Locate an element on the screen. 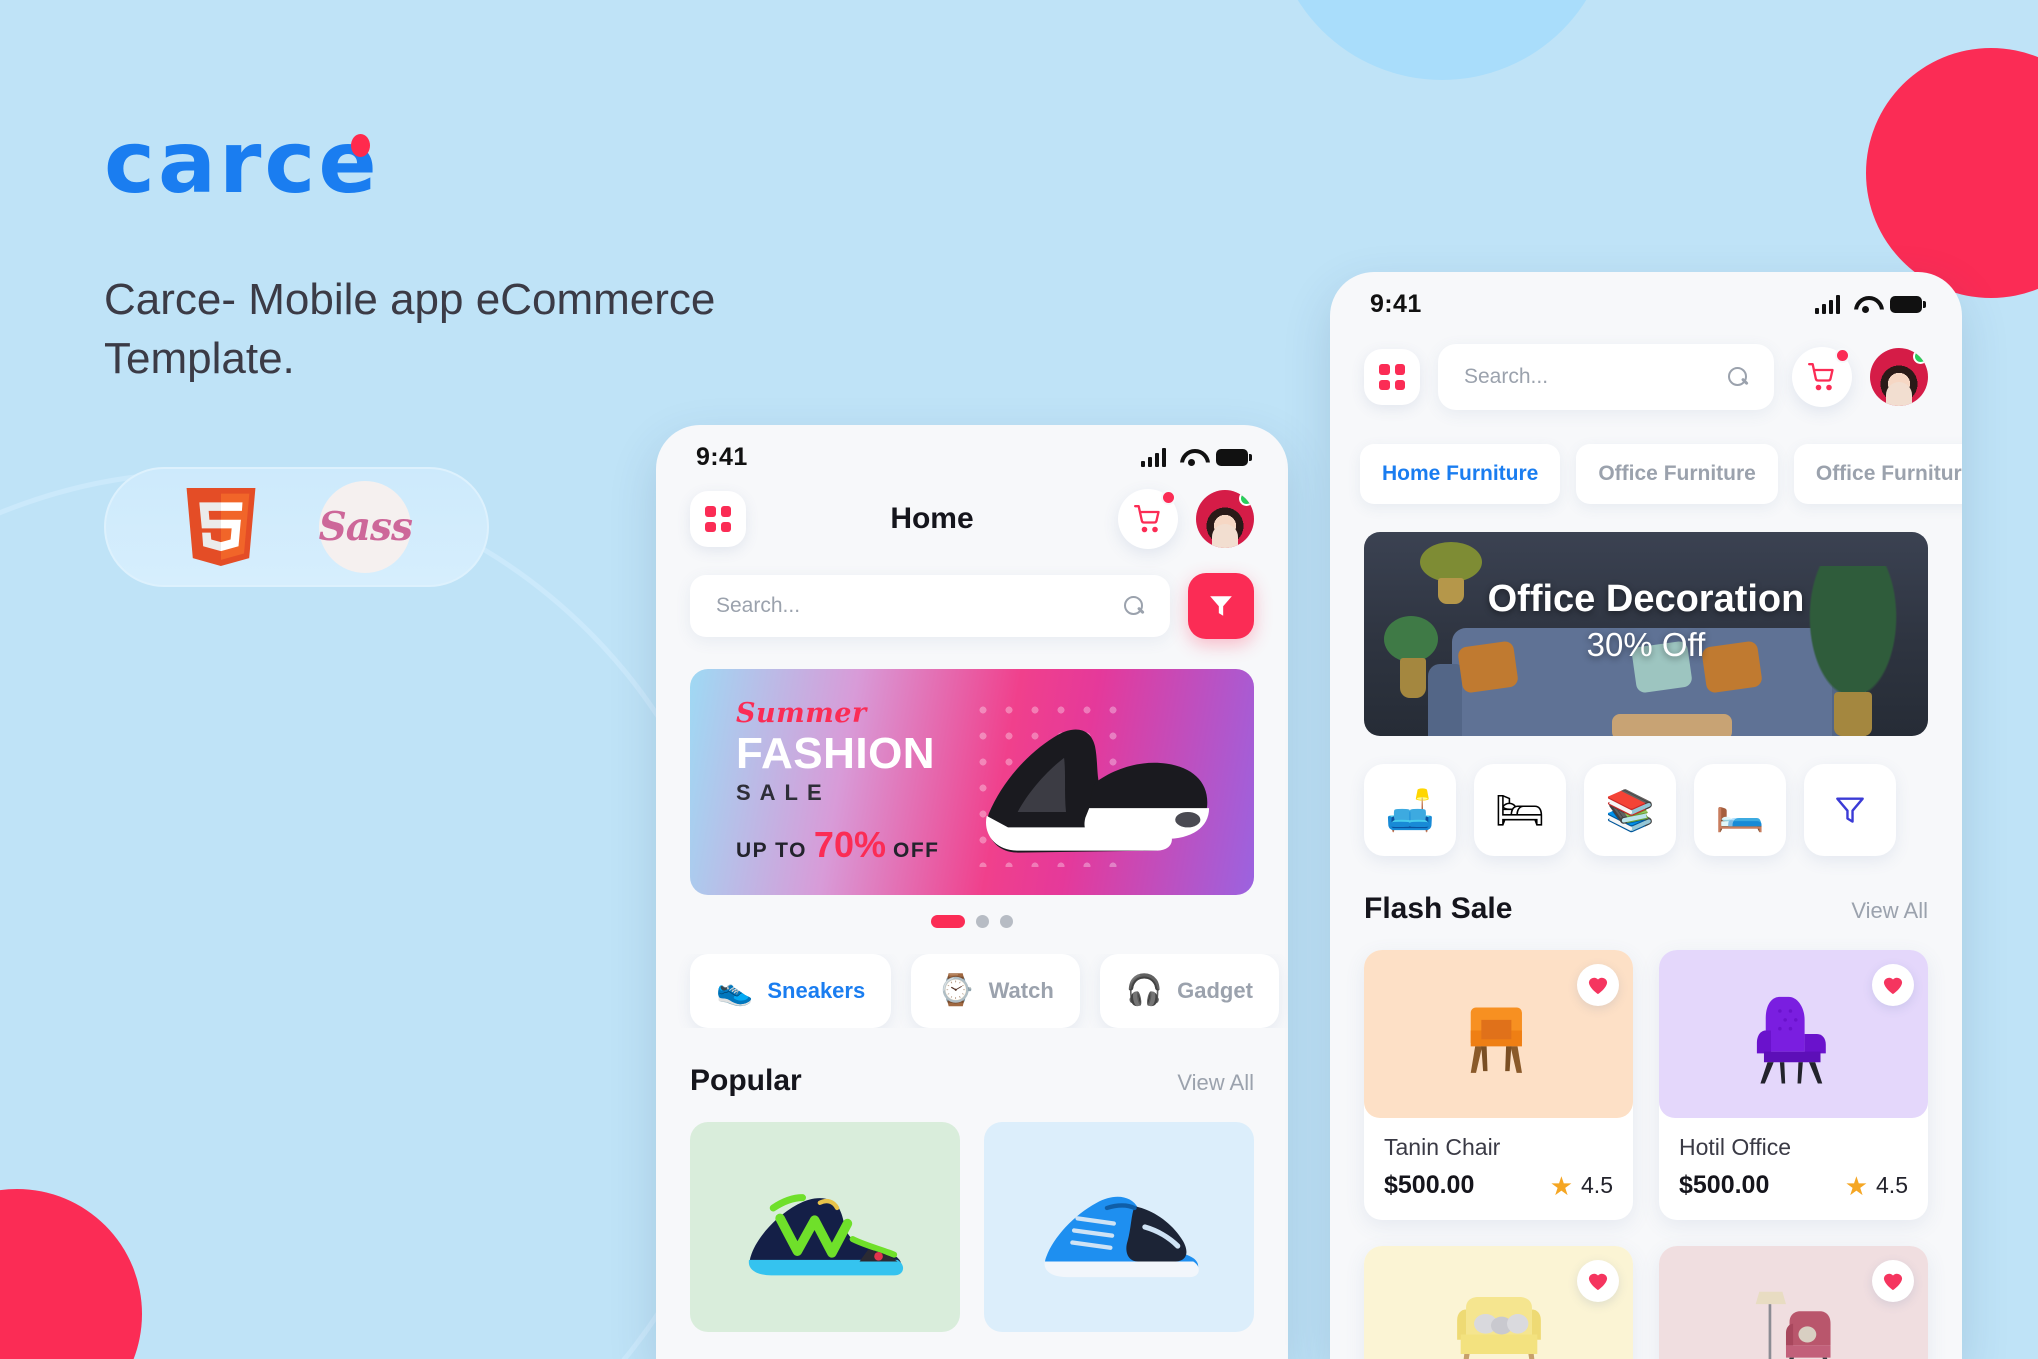 This screenshot has width=2038, height=1359. section-title: Flash Sale is located at coordinates (1438, 908).